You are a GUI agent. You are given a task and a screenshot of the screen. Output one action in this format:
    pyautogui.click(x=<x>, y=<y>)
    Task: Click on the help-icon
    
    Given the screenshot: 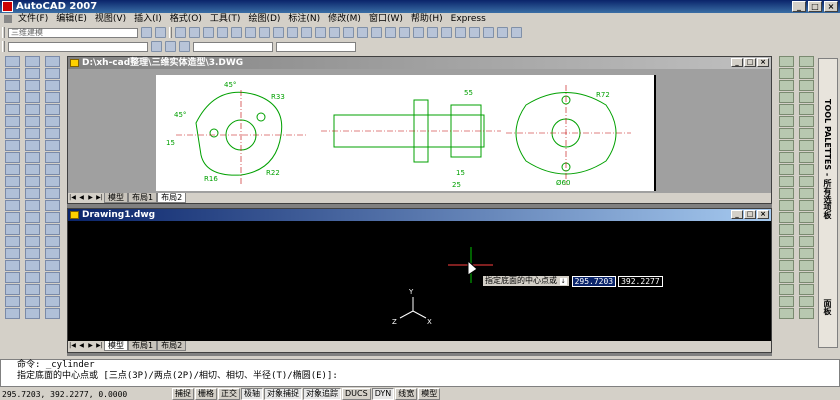 What is the action you would take?
    pyautogui.click(x=516, y=32)
    